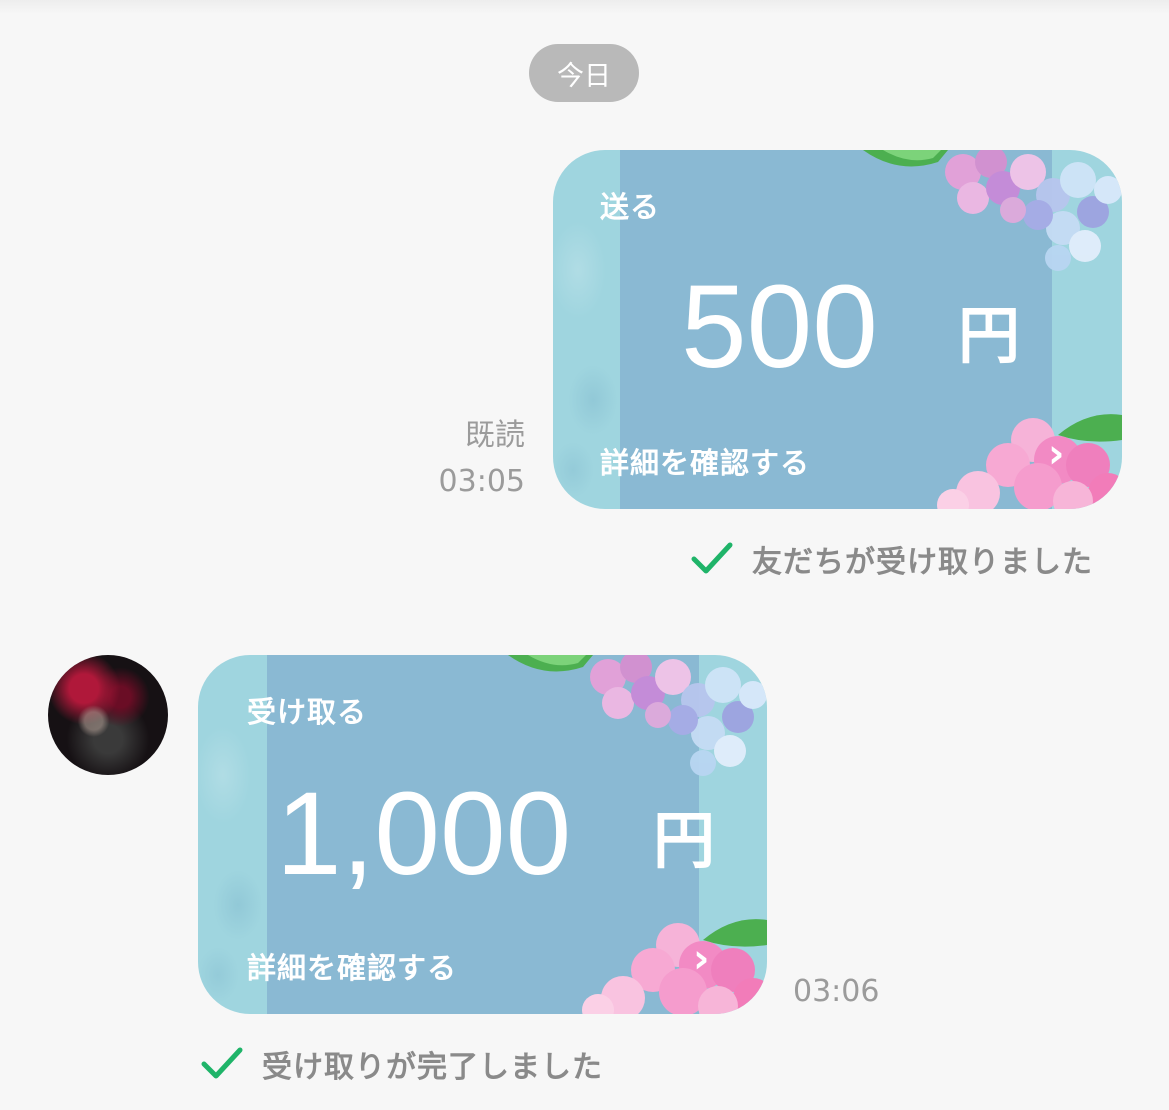 Image resolution: width=1169 pixels, height=1110 pixels. Describe the element at coordinates (108, 715) in the screenshot. I see `avatar` at that location.